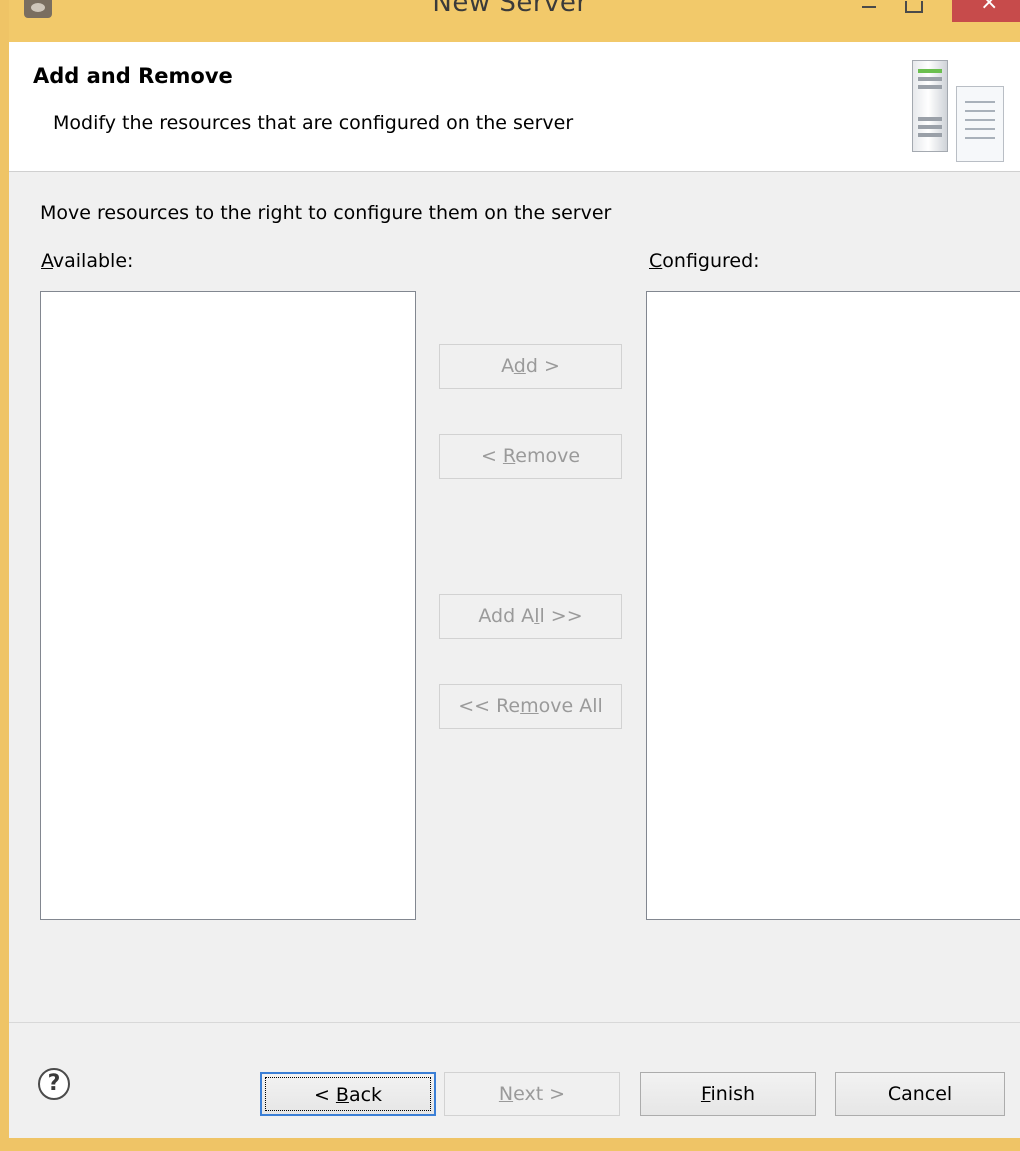  I want to click on configured-label-mnemonic: C, so click(656, 261).